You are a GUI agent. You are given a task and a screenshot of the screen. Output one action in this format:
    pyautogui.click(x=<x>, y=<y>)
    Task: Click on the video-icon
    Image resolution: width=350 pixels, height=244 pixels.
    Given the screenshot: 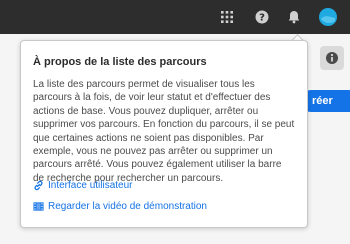 What is the action you would take?
    pyautogui.click(x=38, y=206)
    